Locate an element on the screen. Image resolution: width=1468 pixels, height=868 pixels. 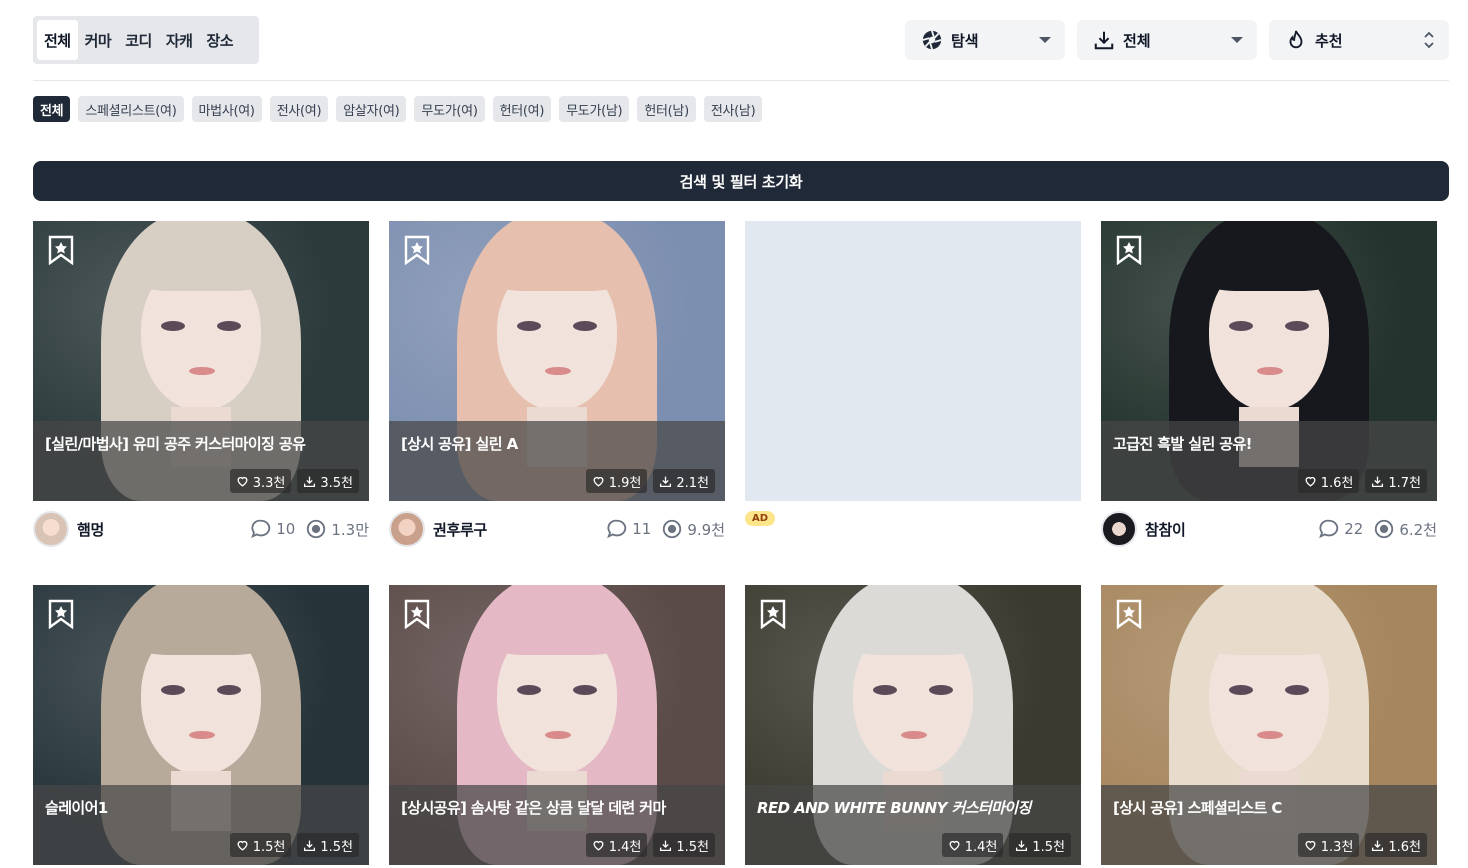
likes-badge: 1.4천 is located at coordinates (616, 845).